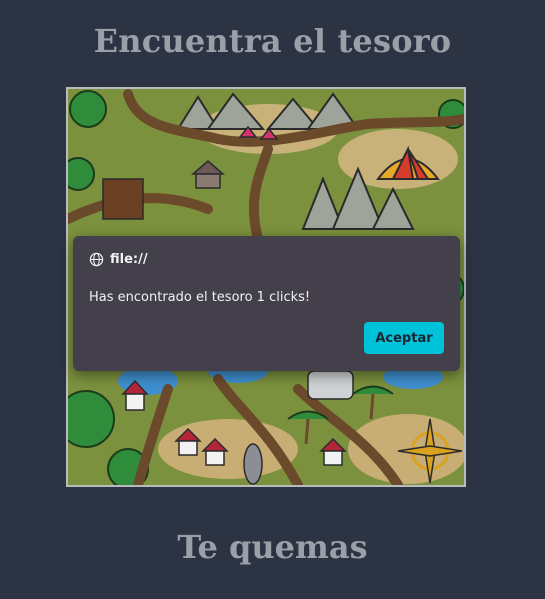  What do you see at coordinates (253, 464) in the screenshot?
I see `stone-icon` at bounding box center [253, 464].